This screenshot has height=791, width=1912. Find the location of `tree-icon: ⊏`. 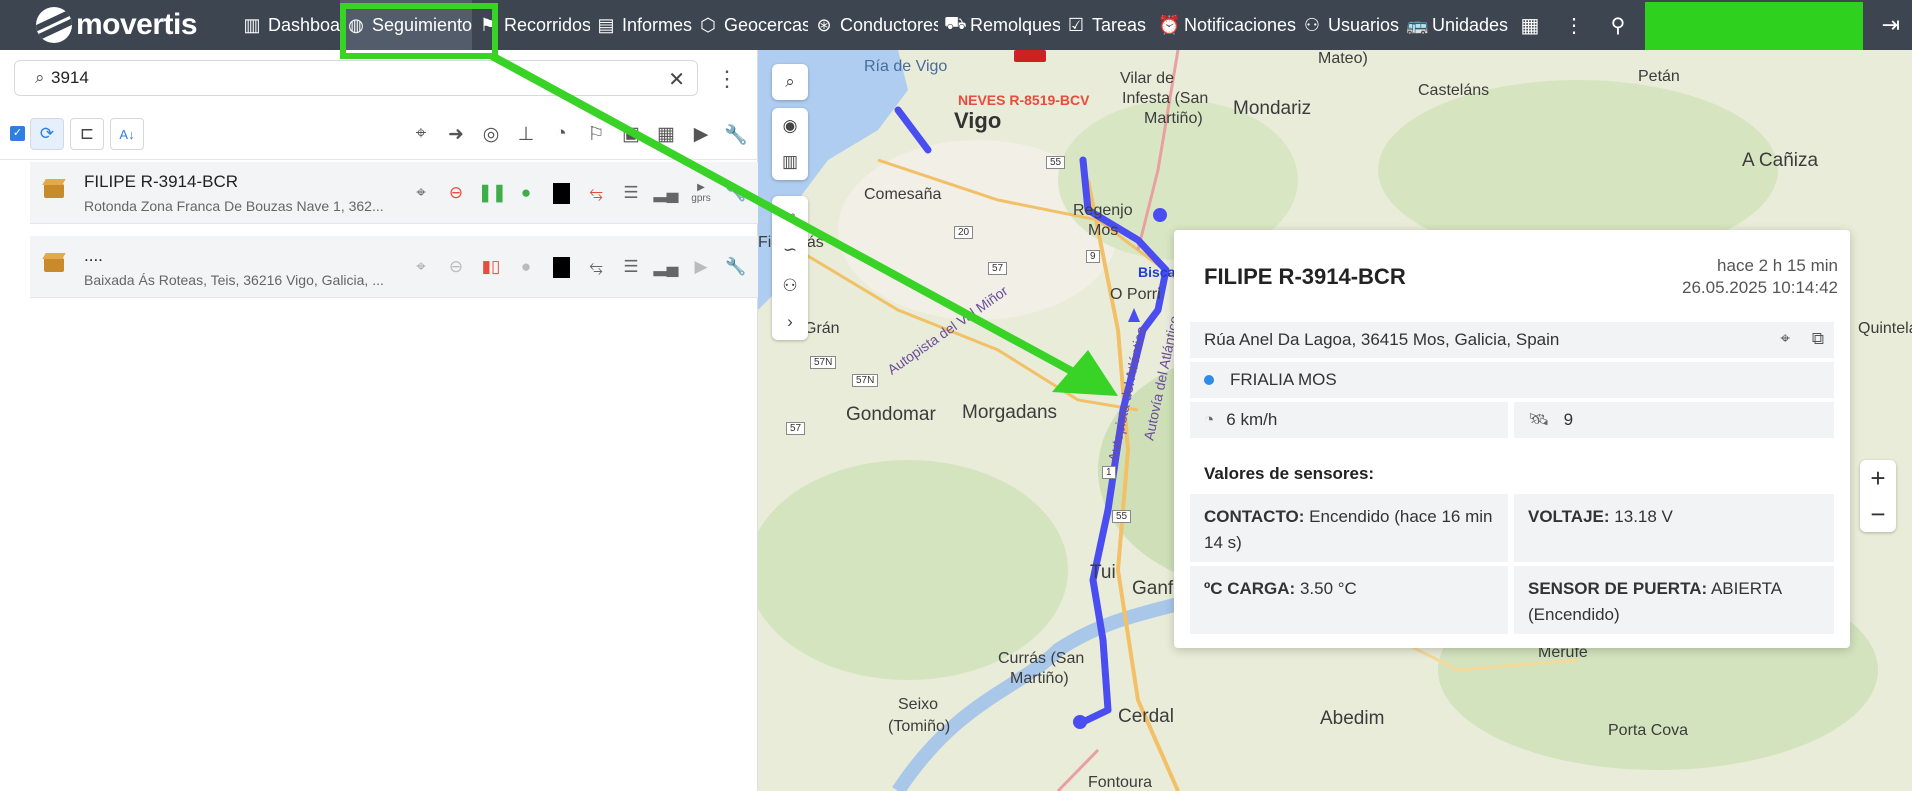

tree-icon: ⊏ is located at coordinates (87, 133).